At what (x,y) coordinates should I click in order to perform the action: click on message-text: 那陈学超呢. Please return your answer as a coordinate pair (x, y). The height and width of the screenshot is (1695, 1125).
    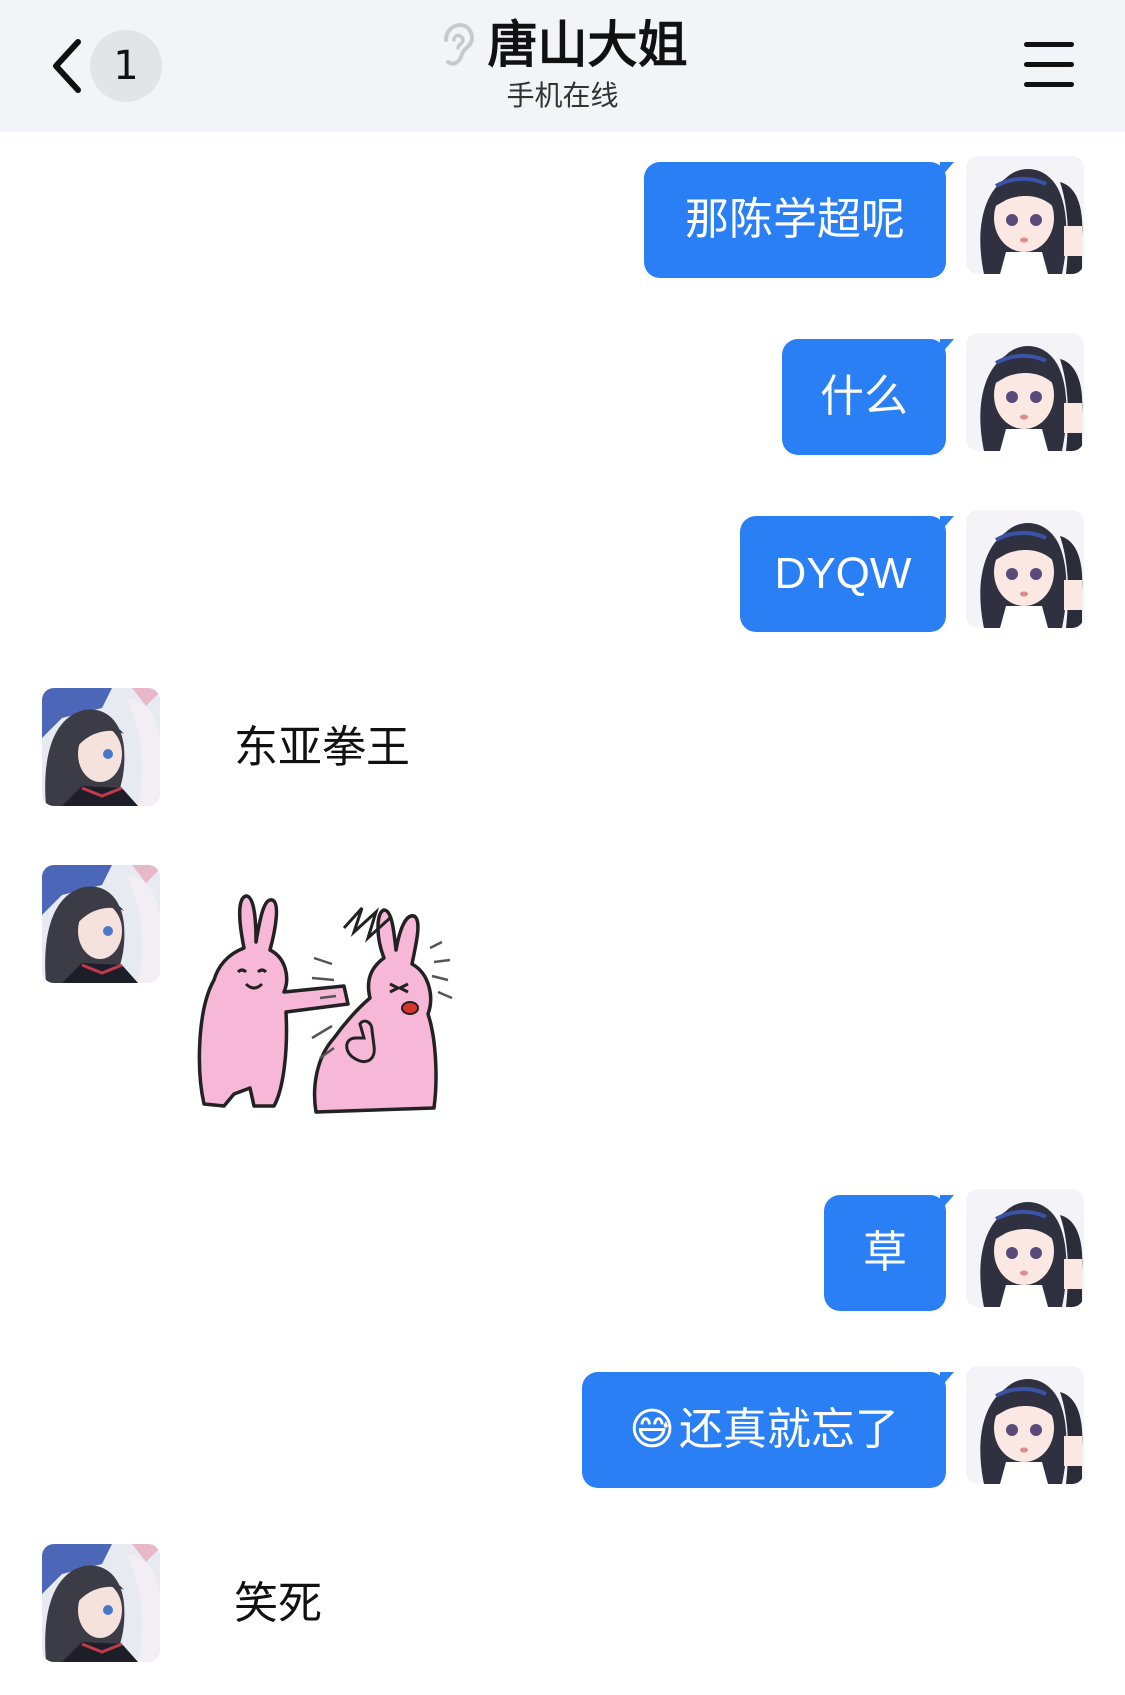
    Looking at the image, I should click on (795, 219).